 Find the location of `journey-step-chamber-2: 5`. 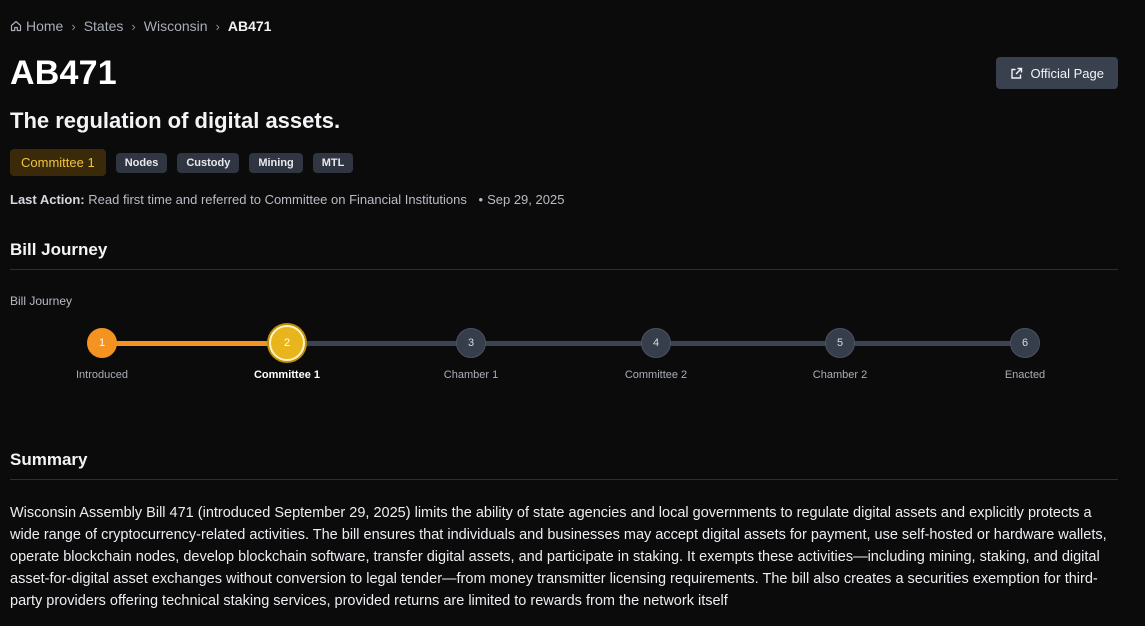

journey-step-chamber-2: 5 is located at coordinates (840, 343).